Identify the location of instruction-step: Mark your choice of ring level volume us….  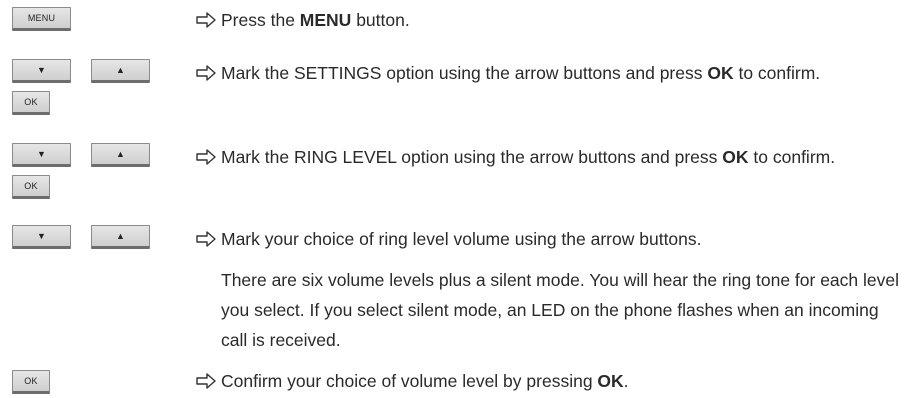
(546, 239).